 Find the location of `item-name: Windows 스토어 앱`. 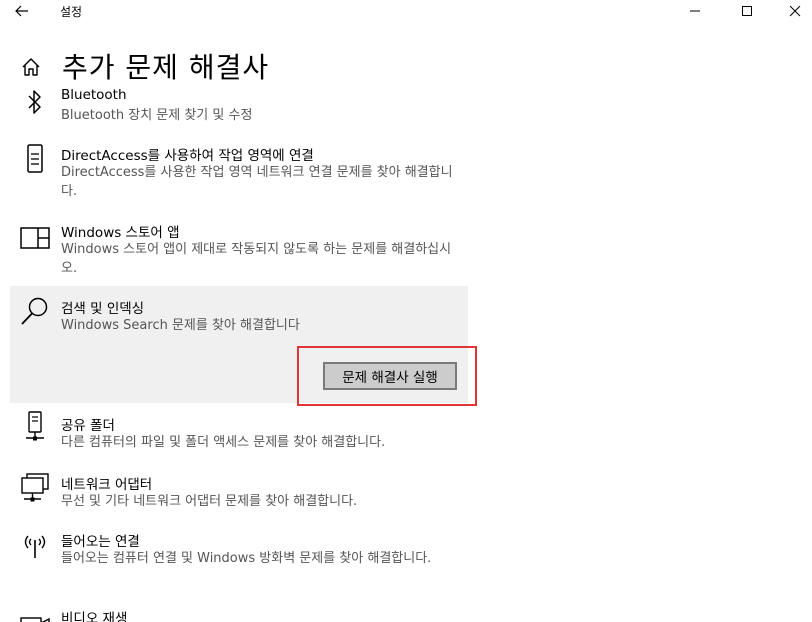

item-name: Windows 스토어 앱 is located at coordinates (120, 233).